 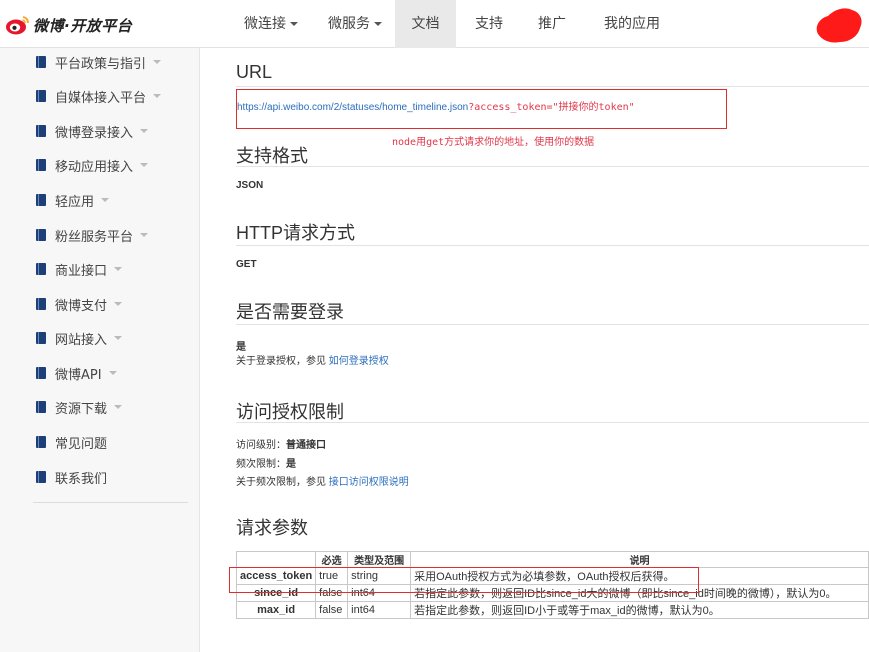 I want to click on sidebar-item-label: 微博支付, so click(x=81, y=306).